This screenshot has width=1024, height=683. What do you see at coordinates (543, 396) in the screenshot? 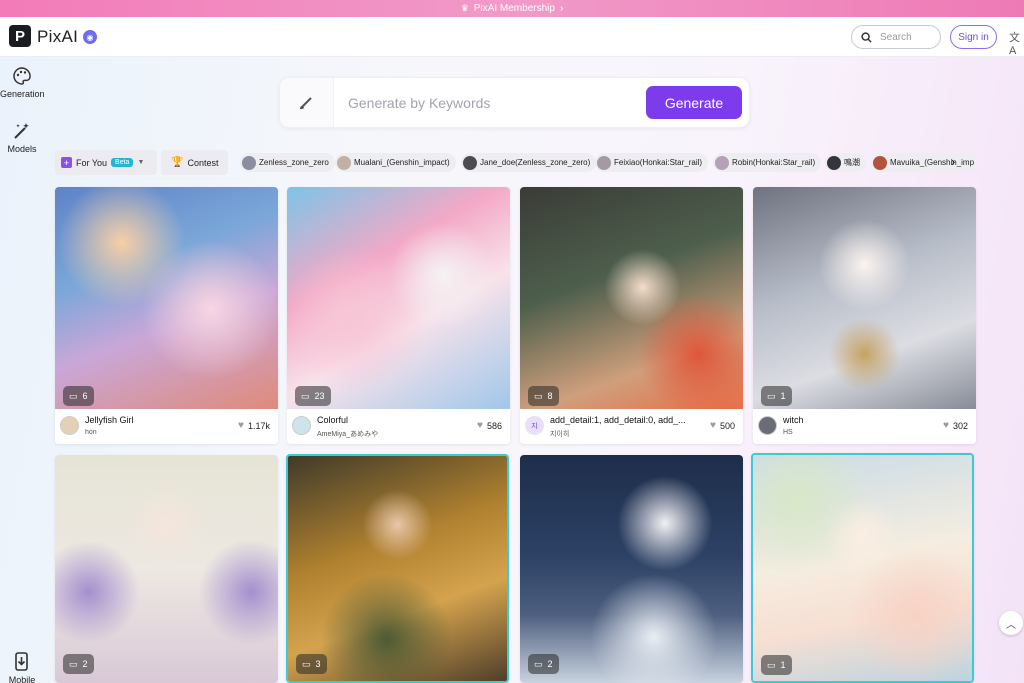
I see `comment-count: ▭ 8` at bounding box center [543, 396].